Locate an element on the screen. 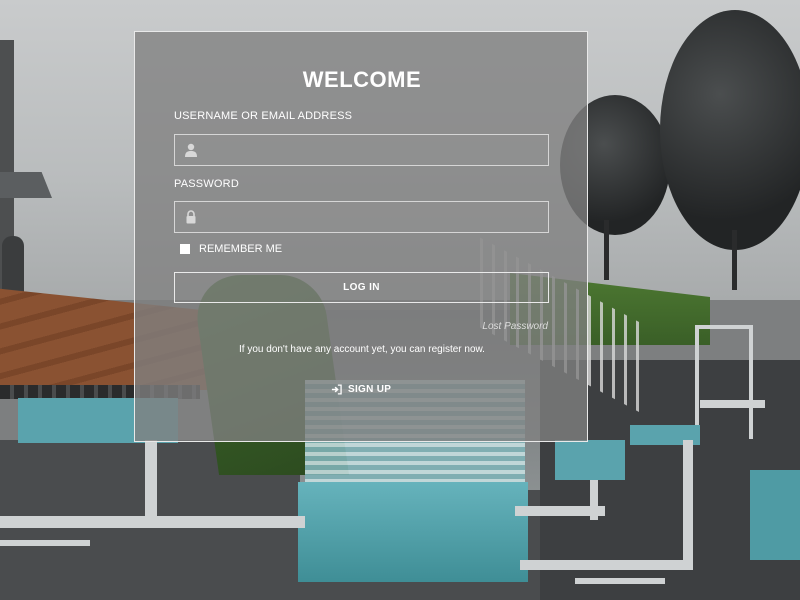 The width and height of the screenshot is (800, 600). signup-link: SIGN UP is located at coordinates (361, 389).